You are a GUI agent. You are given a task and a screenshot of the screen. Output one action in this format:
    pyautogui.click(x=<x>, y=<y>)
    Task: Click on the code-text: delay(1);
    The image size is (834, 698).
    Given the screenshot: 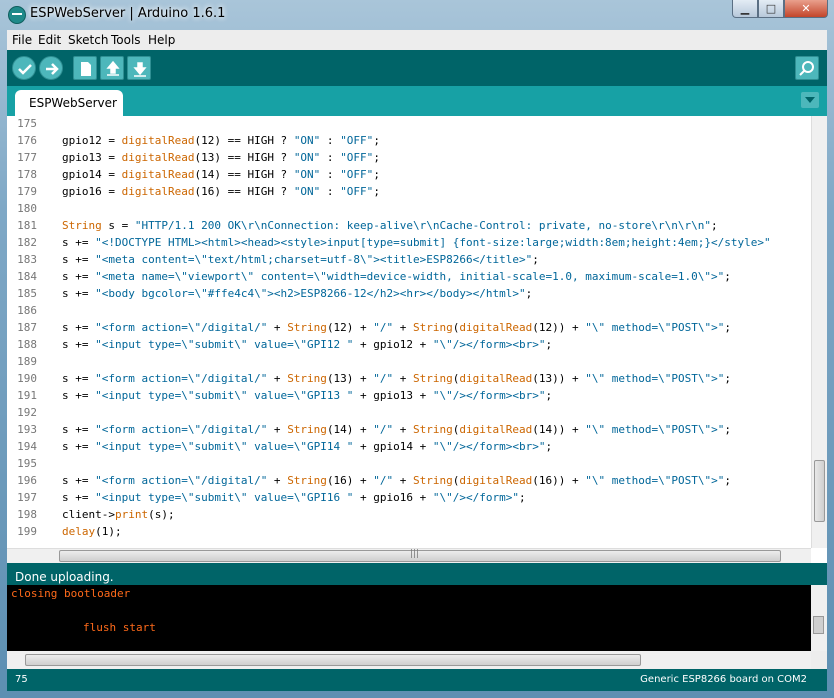 What is the action you would take?
    pyautogui.click(x=92, y=531)
    